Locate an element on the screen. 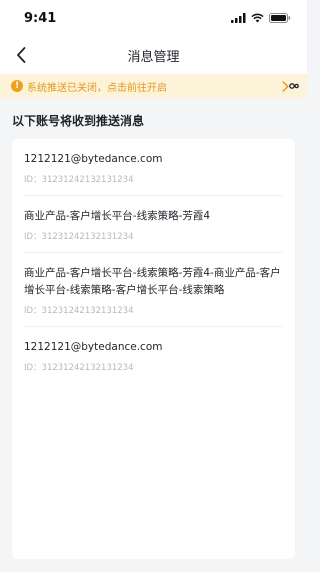 Image resolution: width=320 pixels, height=572 pixels. section-title: 以下账号将收到推送消息 is located at coordinates (78, 121).